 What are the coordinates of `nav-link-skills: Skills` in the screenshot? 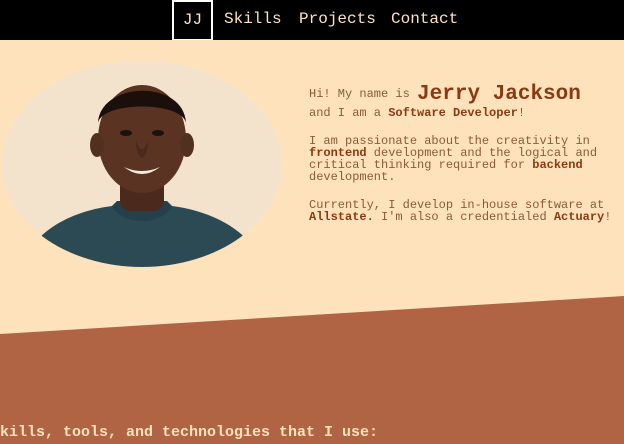 It's located at (253, 20).